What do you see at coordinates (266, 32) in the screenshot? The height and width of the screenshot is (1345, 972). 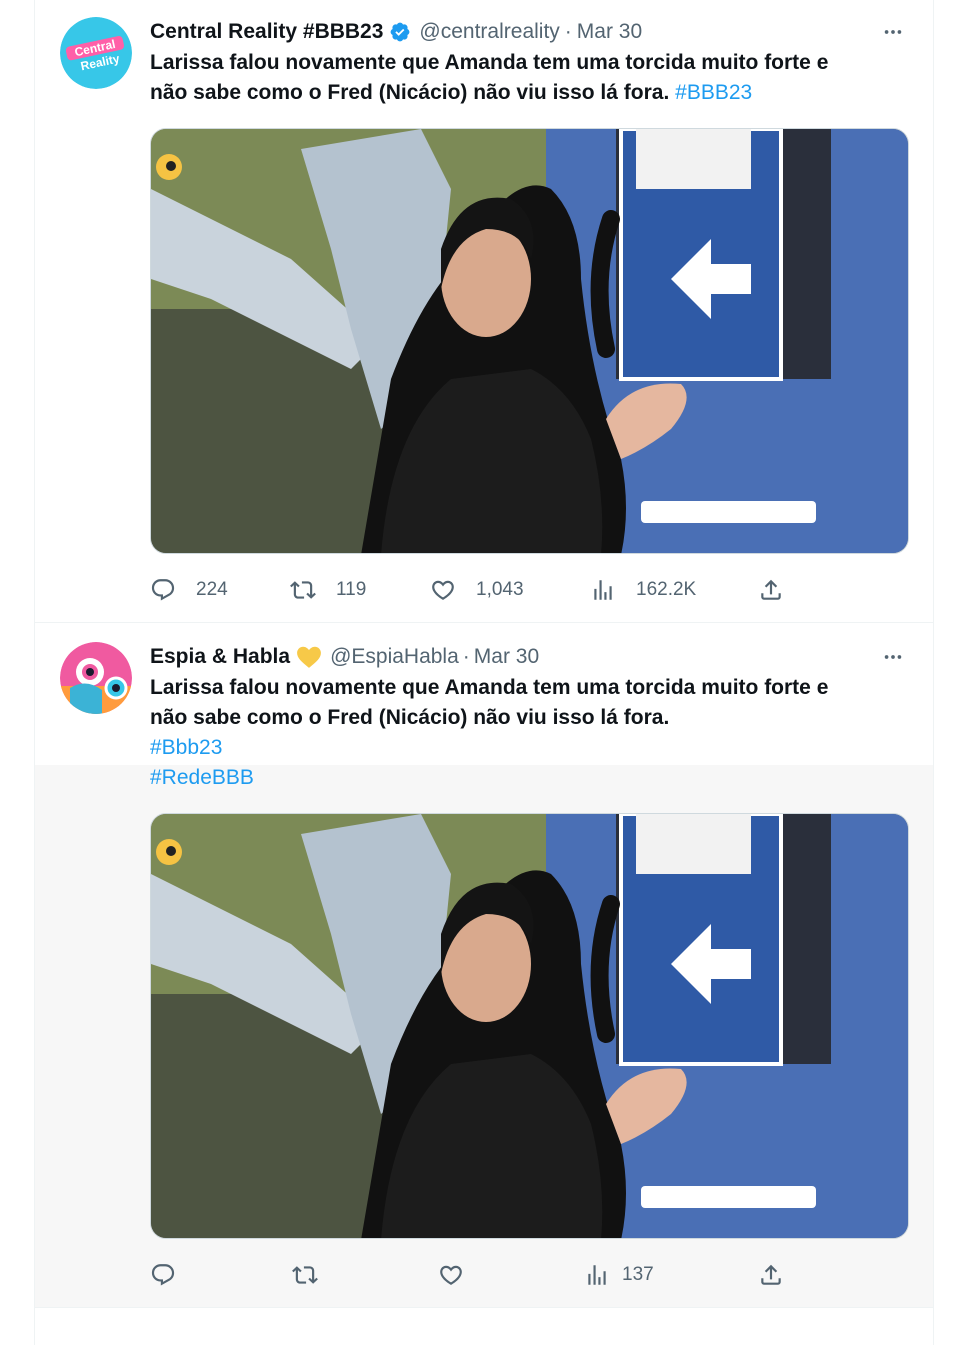 I see `display-name: Central Reality #BBB23` at bounding box center [266, 32].